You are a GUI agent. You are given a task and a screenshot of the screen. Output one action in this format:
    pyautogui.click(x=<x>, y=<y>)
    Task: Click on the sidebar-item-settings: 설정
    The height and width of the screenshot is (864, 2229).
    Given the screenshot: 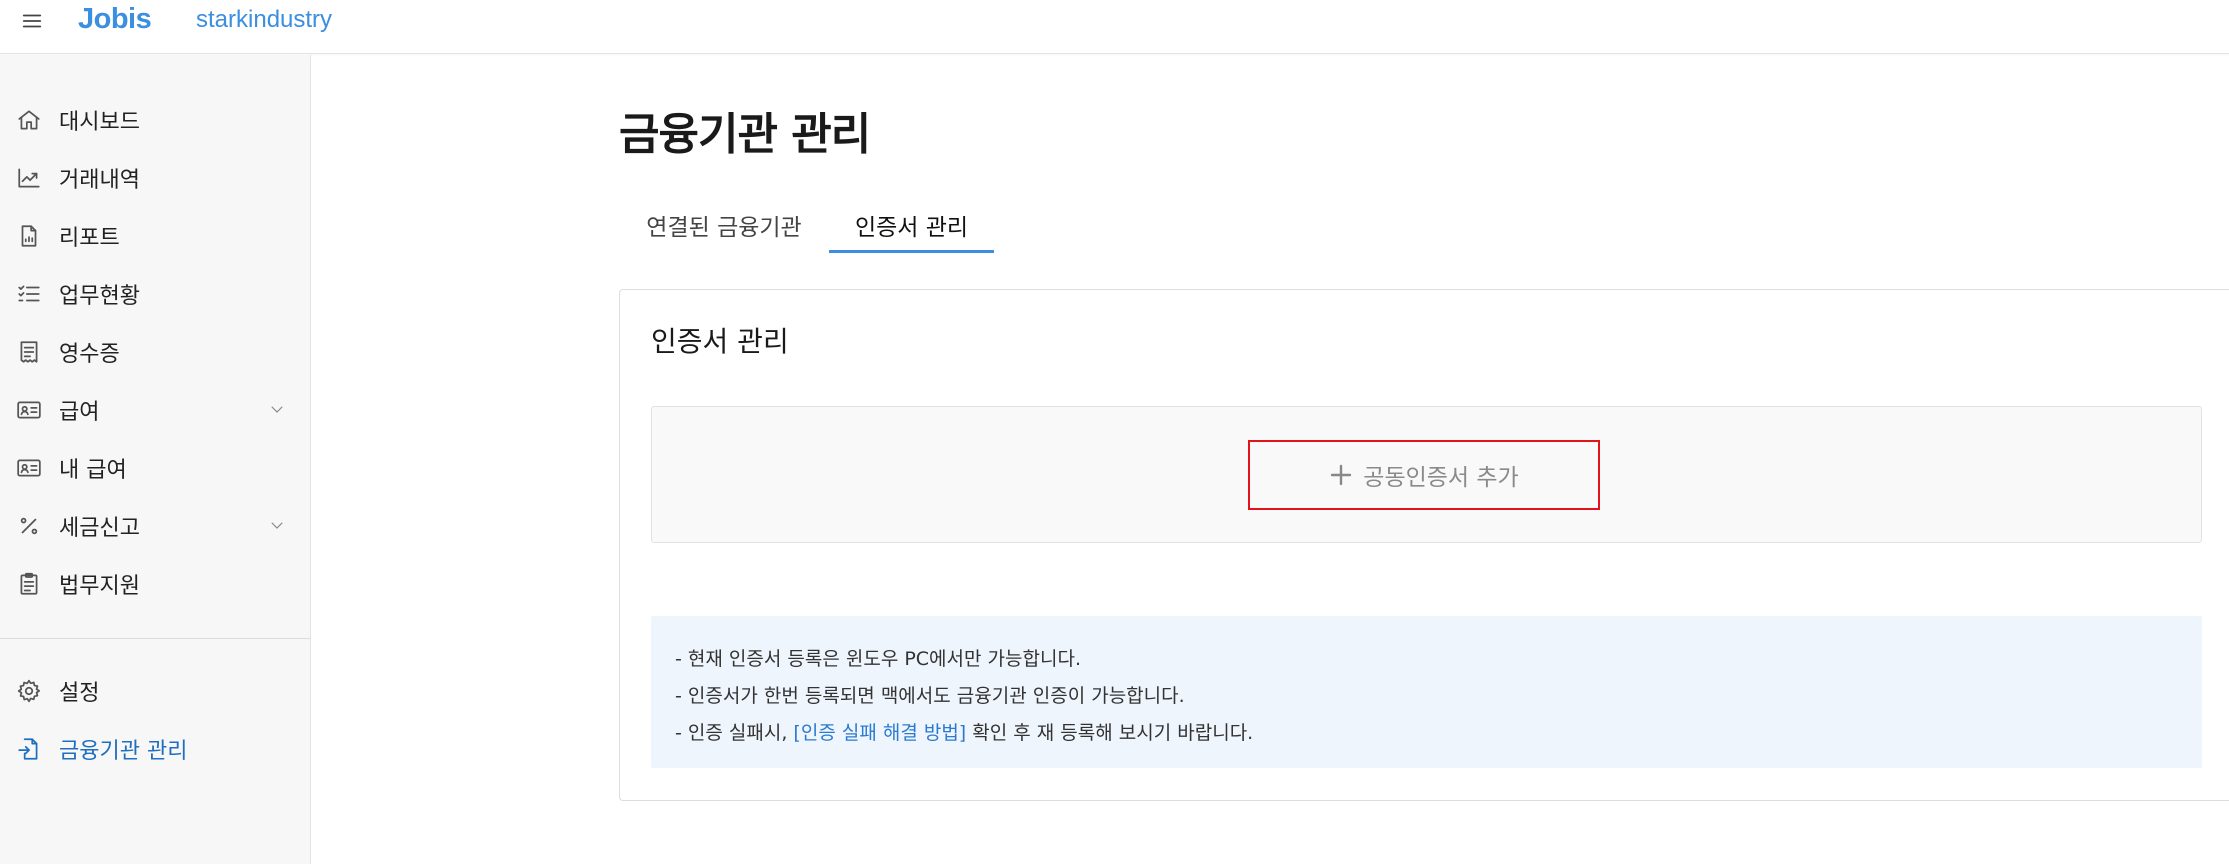 What is the action you would take?
    pyautogui.click(x=155, y=691)
    